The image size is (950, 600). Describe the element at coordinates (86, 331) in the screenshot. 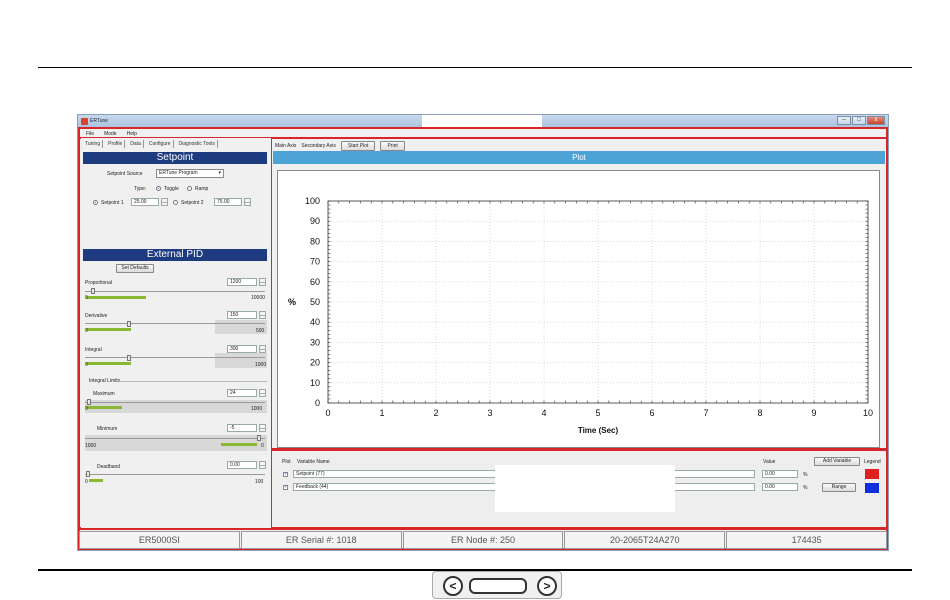

I see `derivative-min: 0` at that location.